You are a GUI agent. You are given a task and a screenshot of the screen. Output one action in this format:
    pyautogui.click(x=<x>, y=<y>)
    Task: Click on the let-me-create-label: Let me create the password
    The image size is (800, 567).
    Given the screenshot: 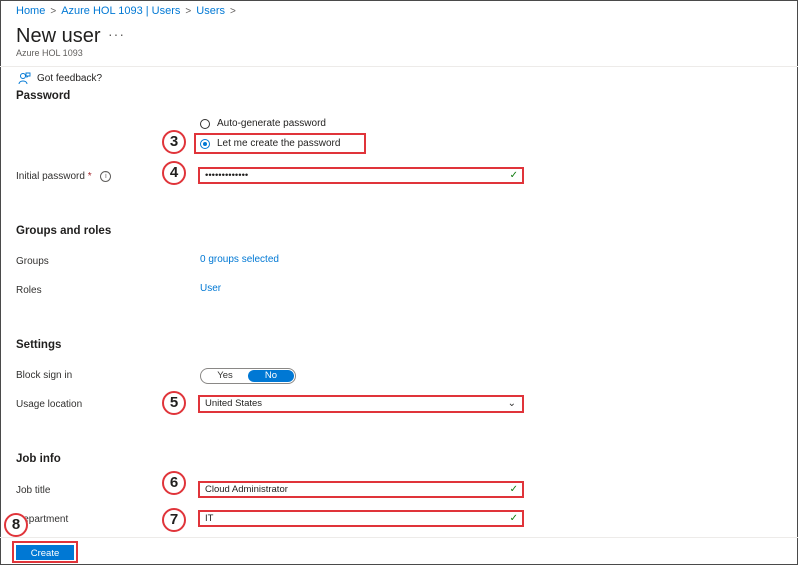 What is the action you would take?
    pyautogui.click(x=279, y=143)
    